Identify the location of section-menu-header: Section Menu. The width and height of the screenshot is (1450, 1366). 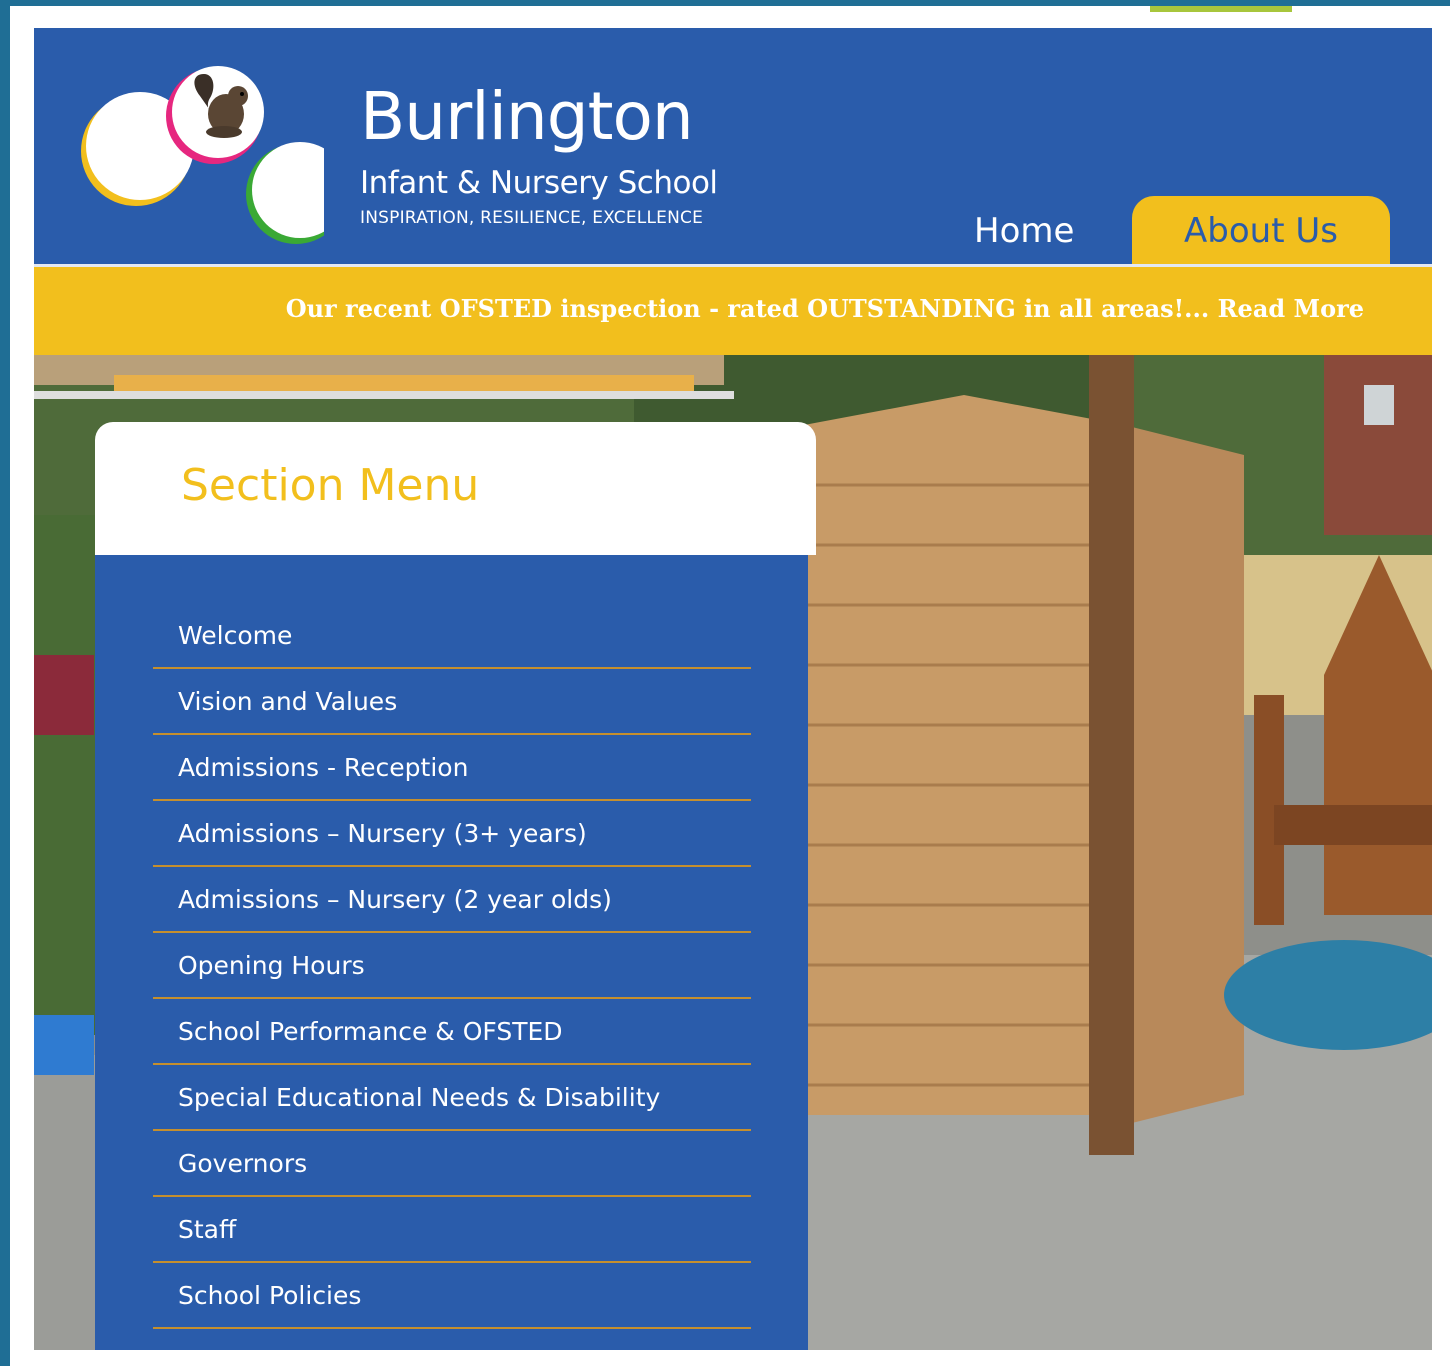
(455, 488).